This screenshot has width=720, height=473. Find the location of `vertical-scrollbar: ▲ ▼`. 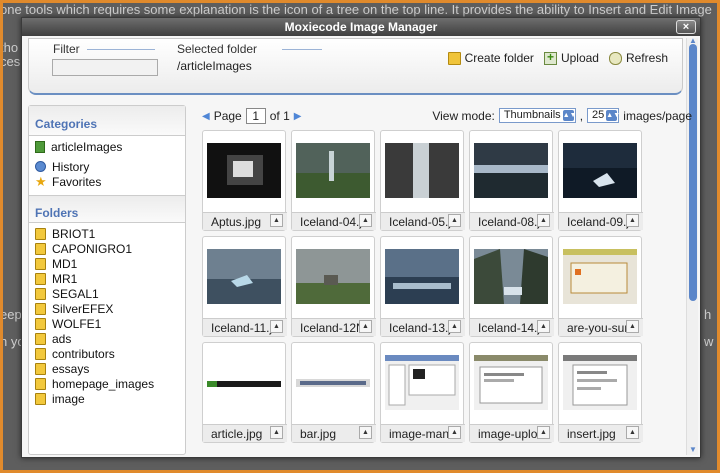

vertical-scrollbar: ▲ ▼ is located at coordinates (692, 246).